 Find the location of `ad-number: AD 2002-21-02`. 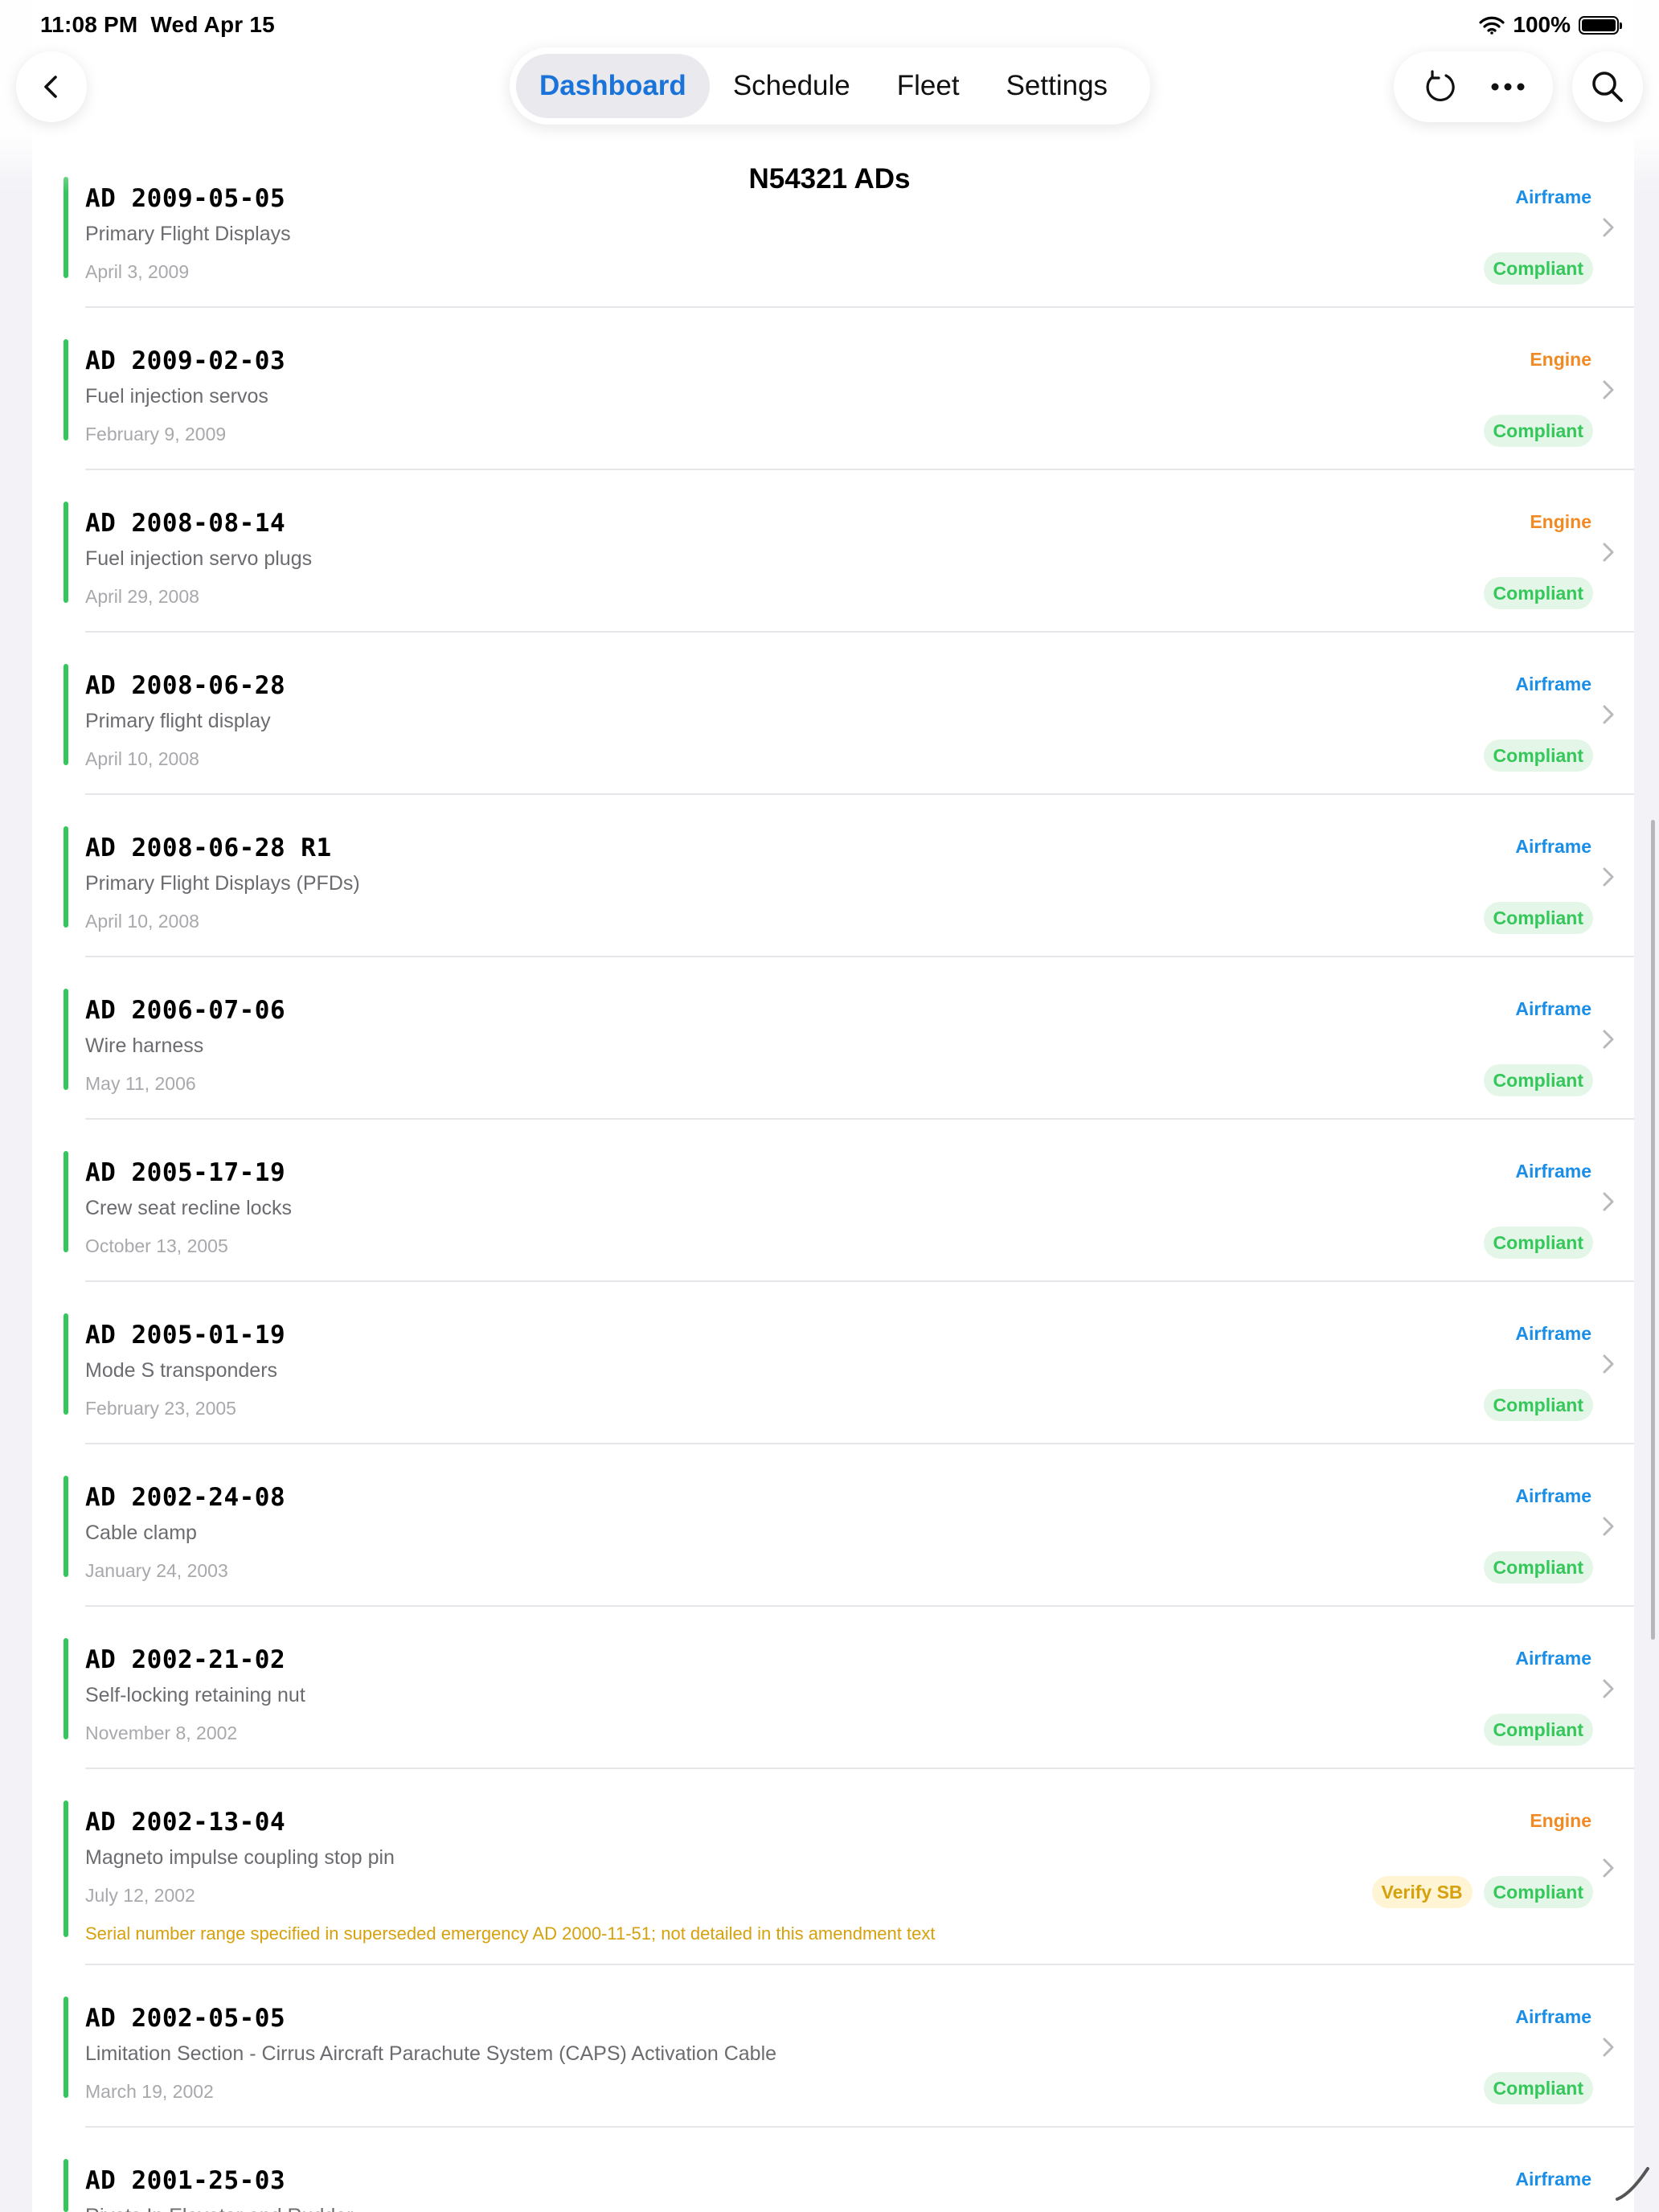

ad-number: AD 2002-21-02 is located at coordinates (185, 1660).